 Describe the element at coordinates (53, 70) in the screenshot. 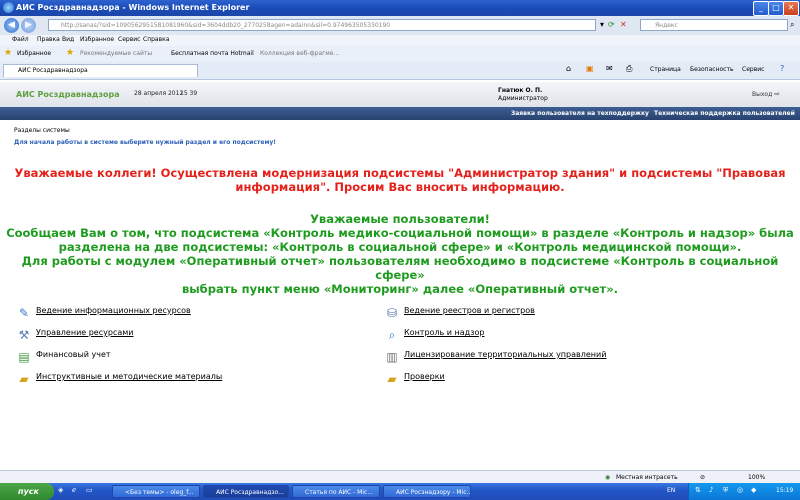

I see `tab-active-label: АИС Росздравнадзора` at that location.